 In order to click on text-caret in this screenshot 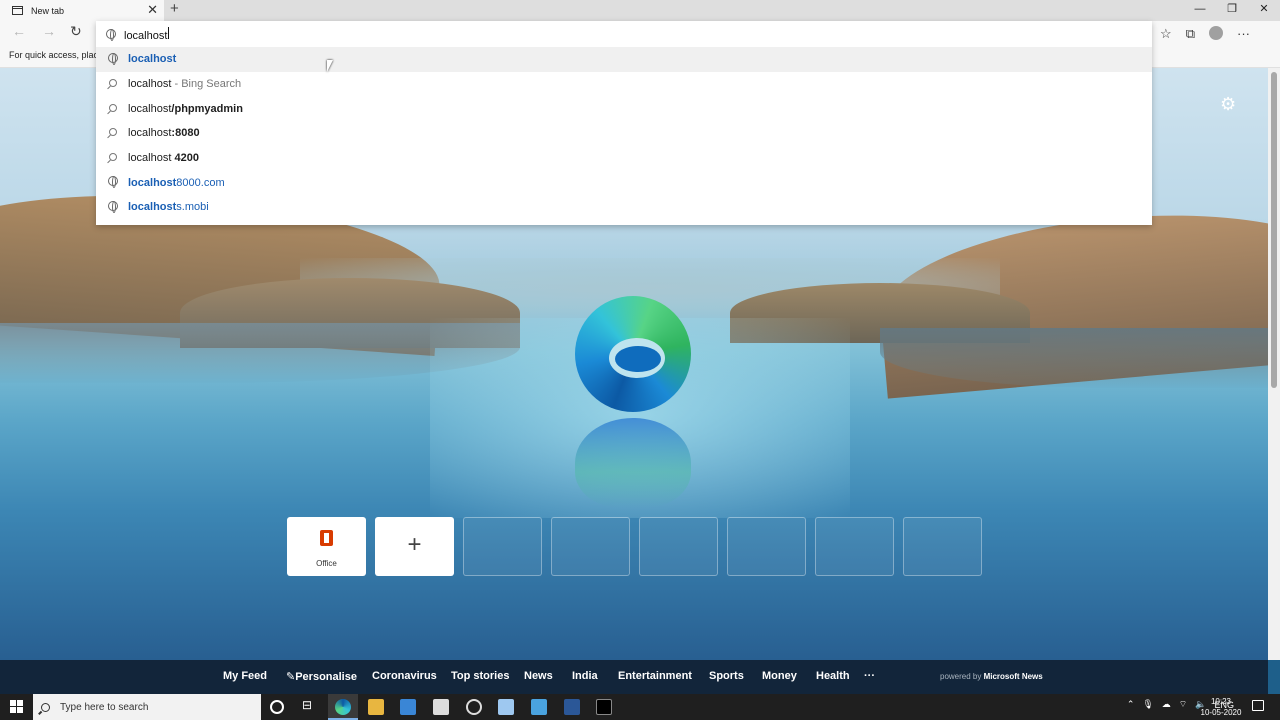, I will do `click(169, 32)`.